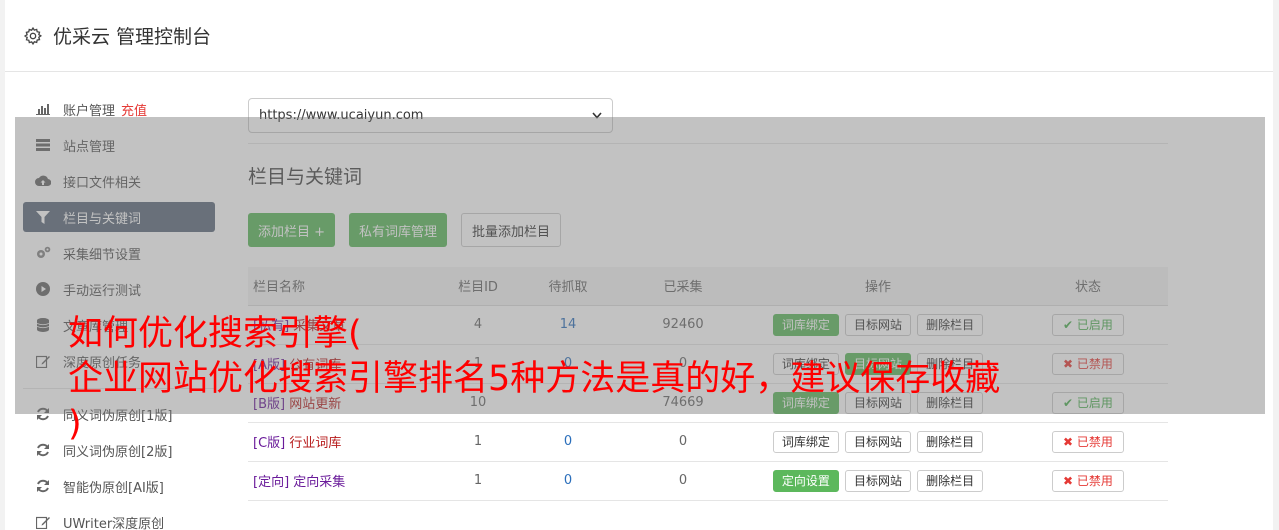  I want to click on sidebar-item-uwriter: UWriter深度原创, so click(119, 518).